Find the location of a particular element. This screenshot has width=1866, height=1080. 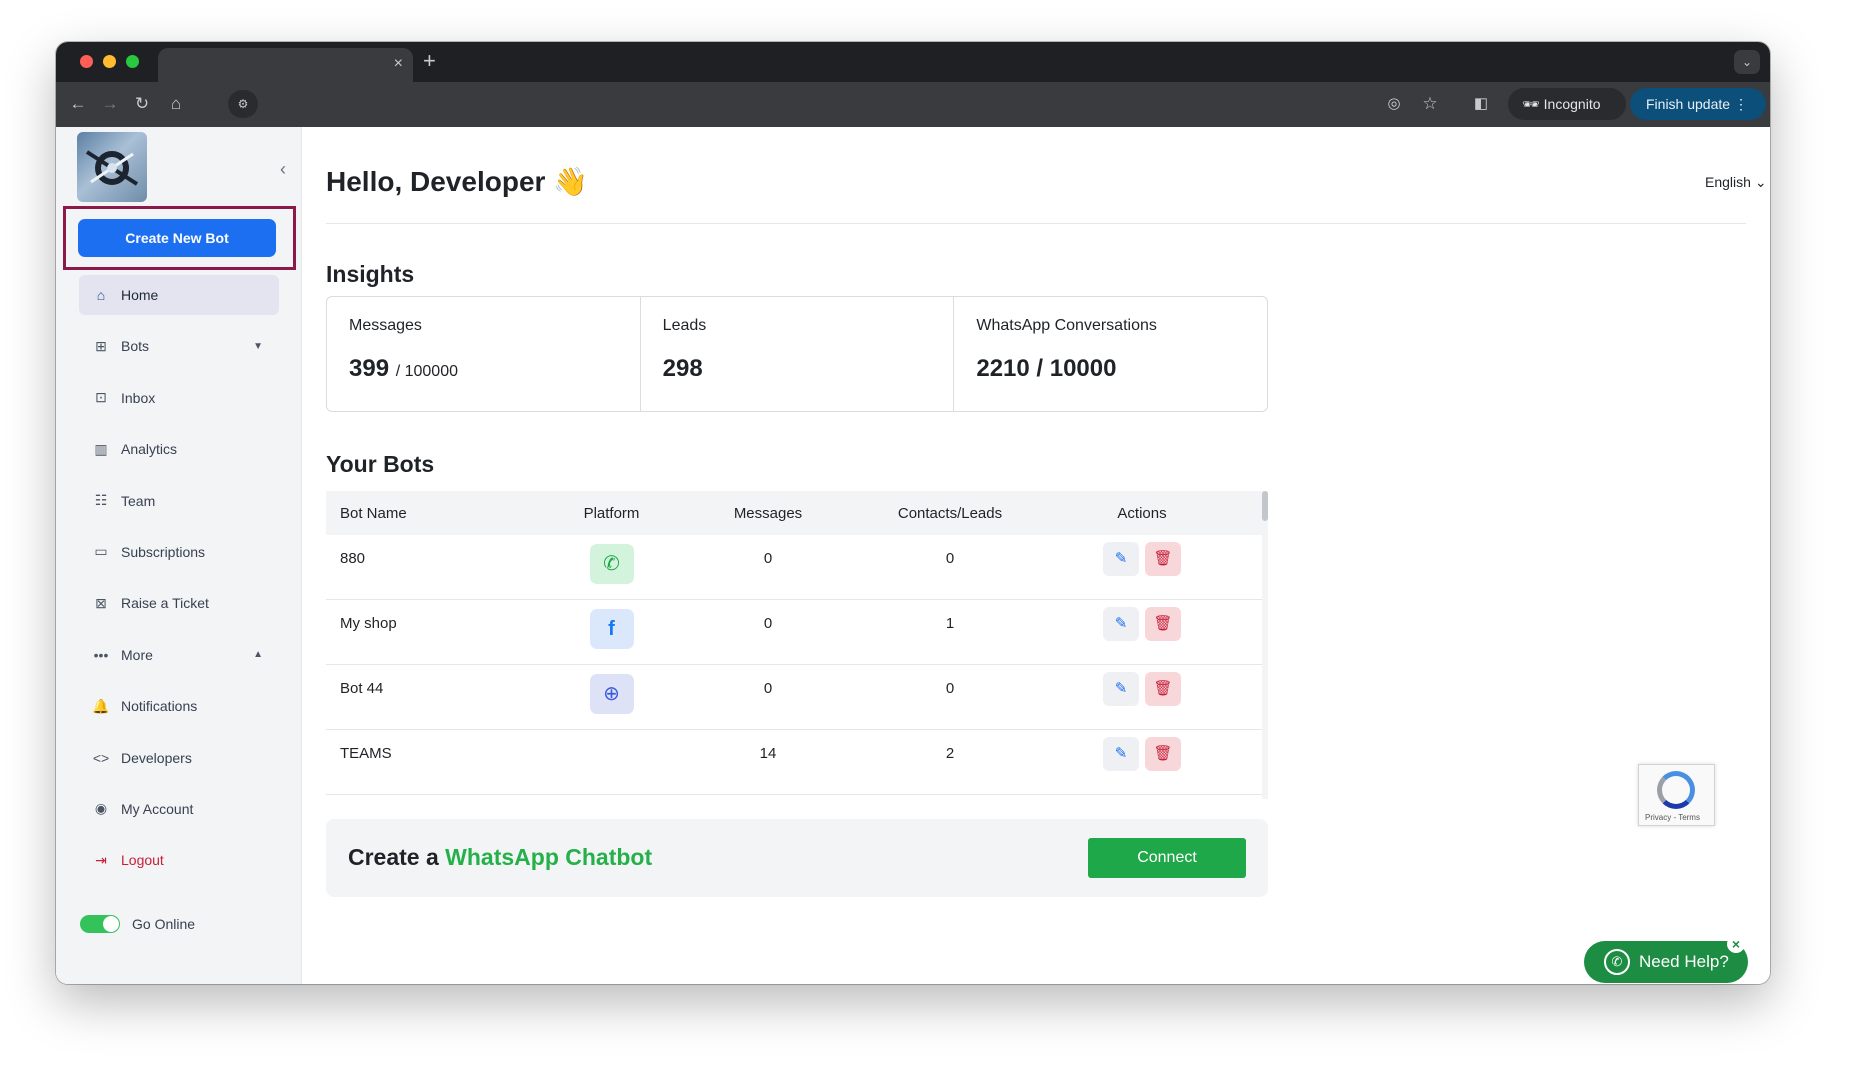

incognito-badge: 🕶 Incognito is located at coordinates (1567, 104).